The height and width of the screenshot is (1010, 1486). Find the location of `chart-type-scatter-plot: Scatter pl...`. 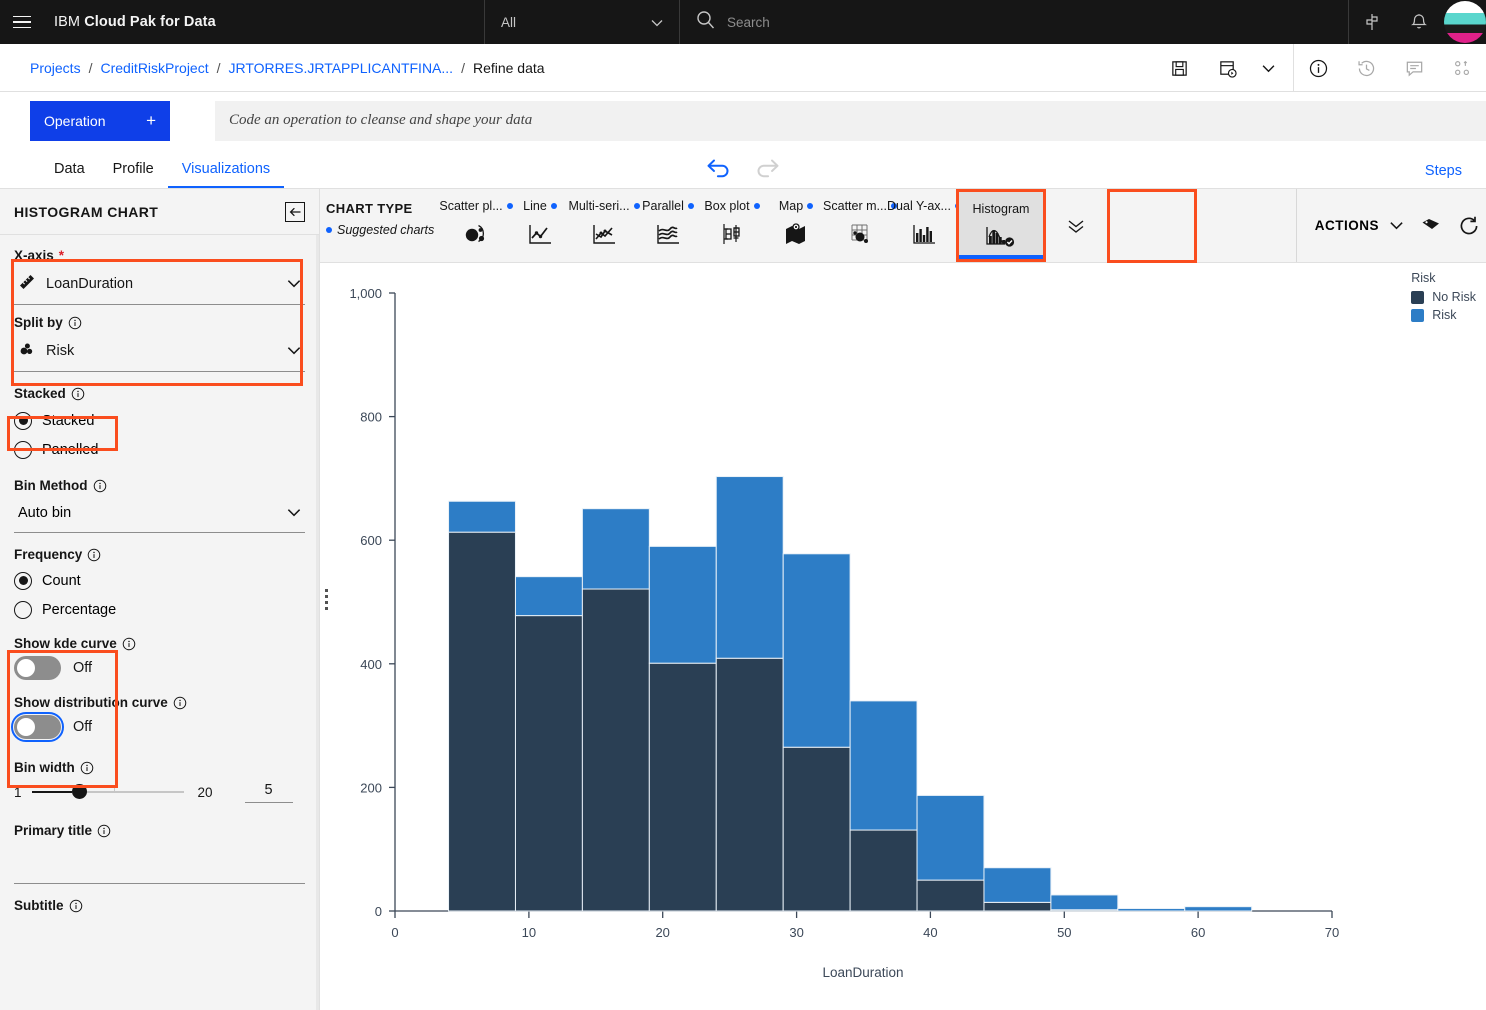

chart-type-scatter-plot: Scatter pl... is located at coordinates (476, 225).